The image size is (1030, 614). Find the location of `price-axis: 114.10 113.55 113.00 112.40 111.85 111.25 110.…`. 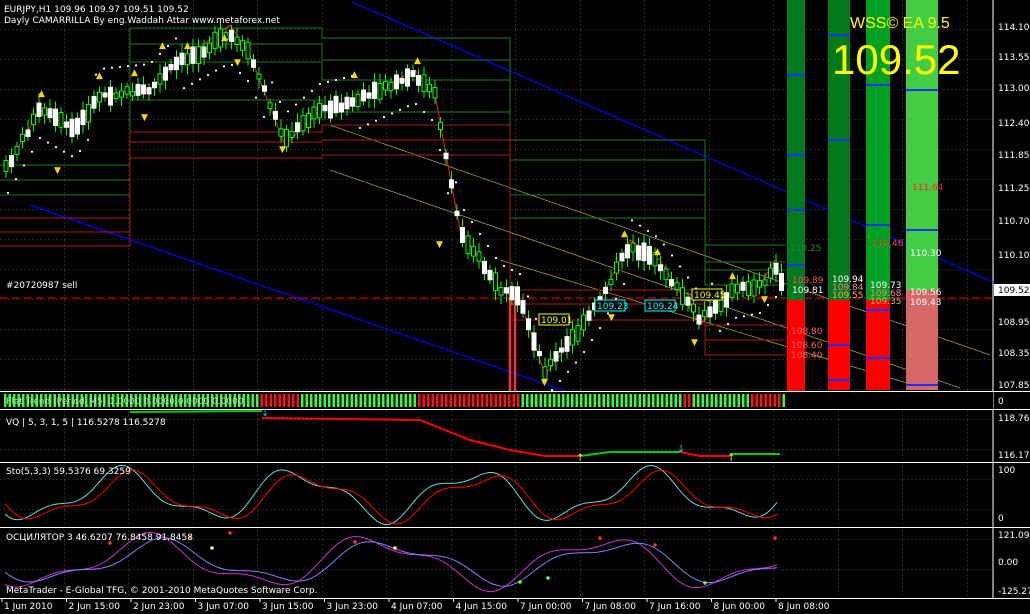

price-axis: 114.10 113.55 113.00 112.40 111.85 111.25 110.… is located at coordinates (1014, 207).